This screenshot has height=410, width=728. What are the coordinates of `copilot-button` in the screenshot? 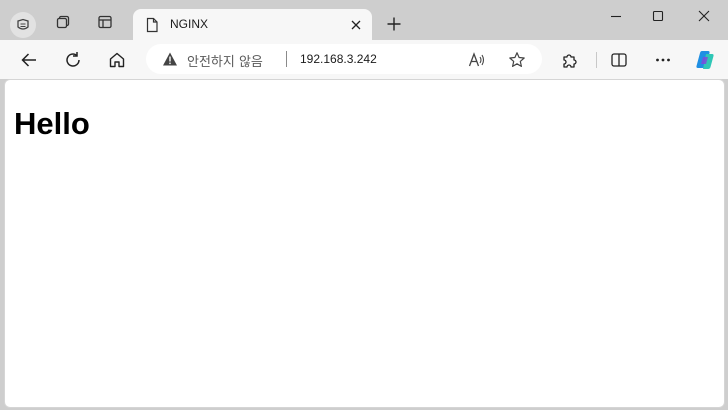 It's located at (705, 60).